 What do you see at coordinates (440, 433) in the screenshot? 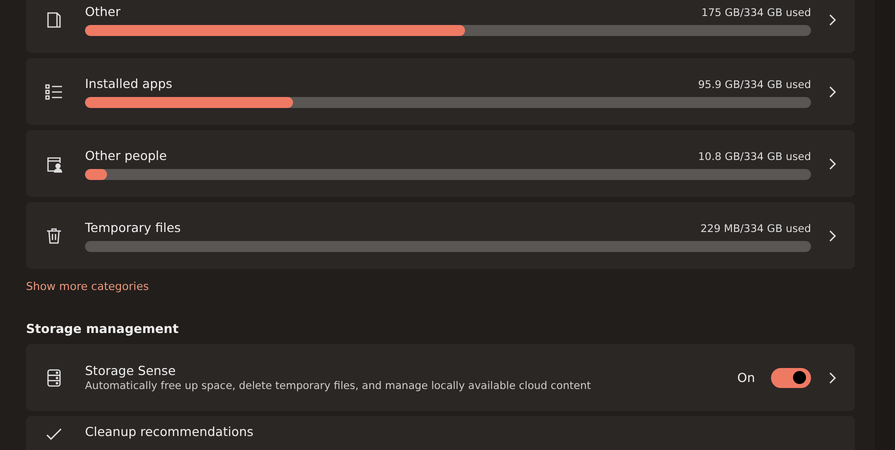
I see `setting-card: Cleanup recommendations` at bounding box center [440, 433].